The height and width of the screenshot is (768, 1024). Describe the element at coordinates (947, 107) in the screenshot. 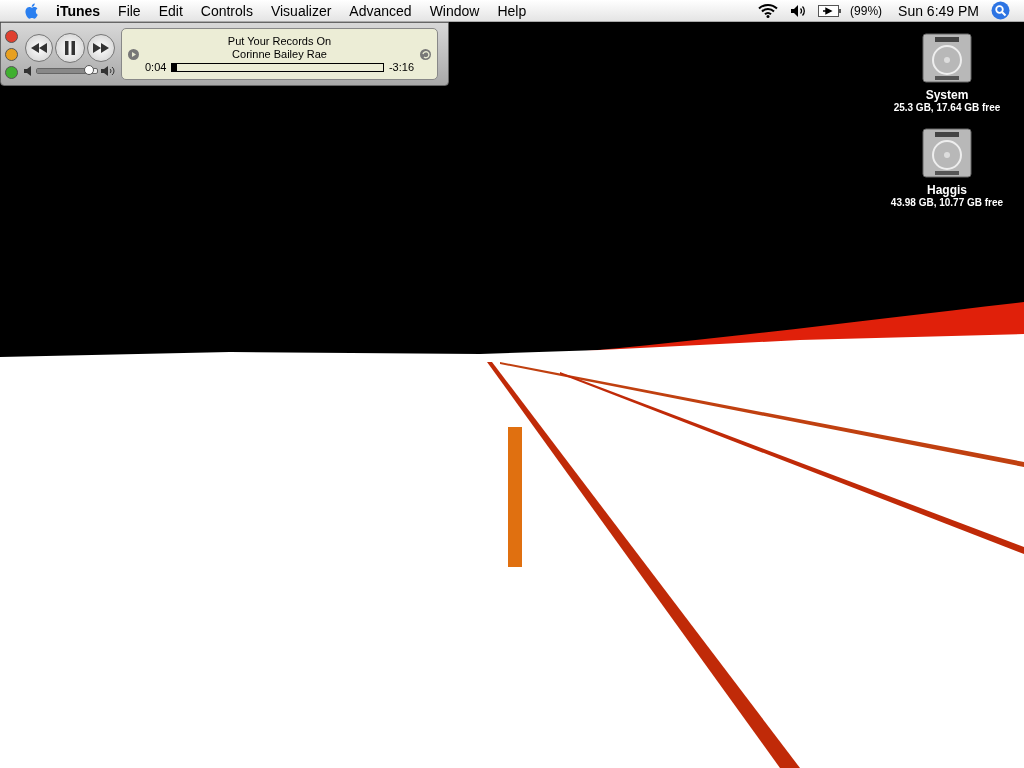

I see `drive-info: 25.3 GB, 17.64 GB free` at that location.